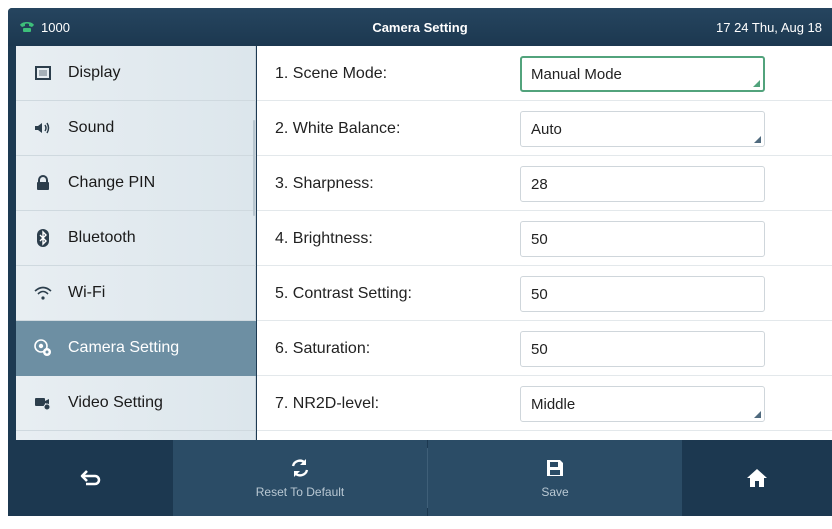 This screenshot has height=529, width=832. Describe the element at coordinates (642, 74) in the screenshot. I see `scene-mode-select: Manual Mode` at that location.